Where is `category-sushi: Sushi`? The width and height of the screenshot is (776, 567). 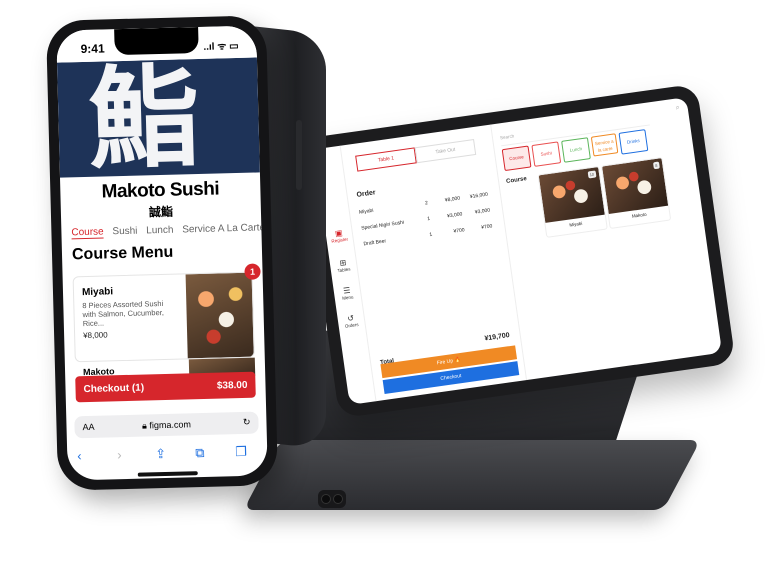 category-sushi: Sushi is located at coordinates (546, 154).